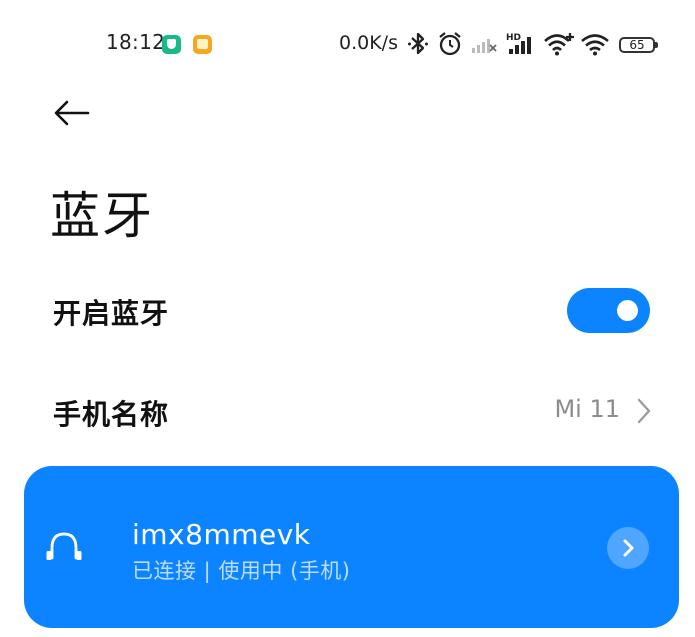 The width and height of the screenshot is (695, 637). What do you see at coordinates (627, 310) in the screenshot?
I see `toggle-knob` at bounding box center [627, 310].